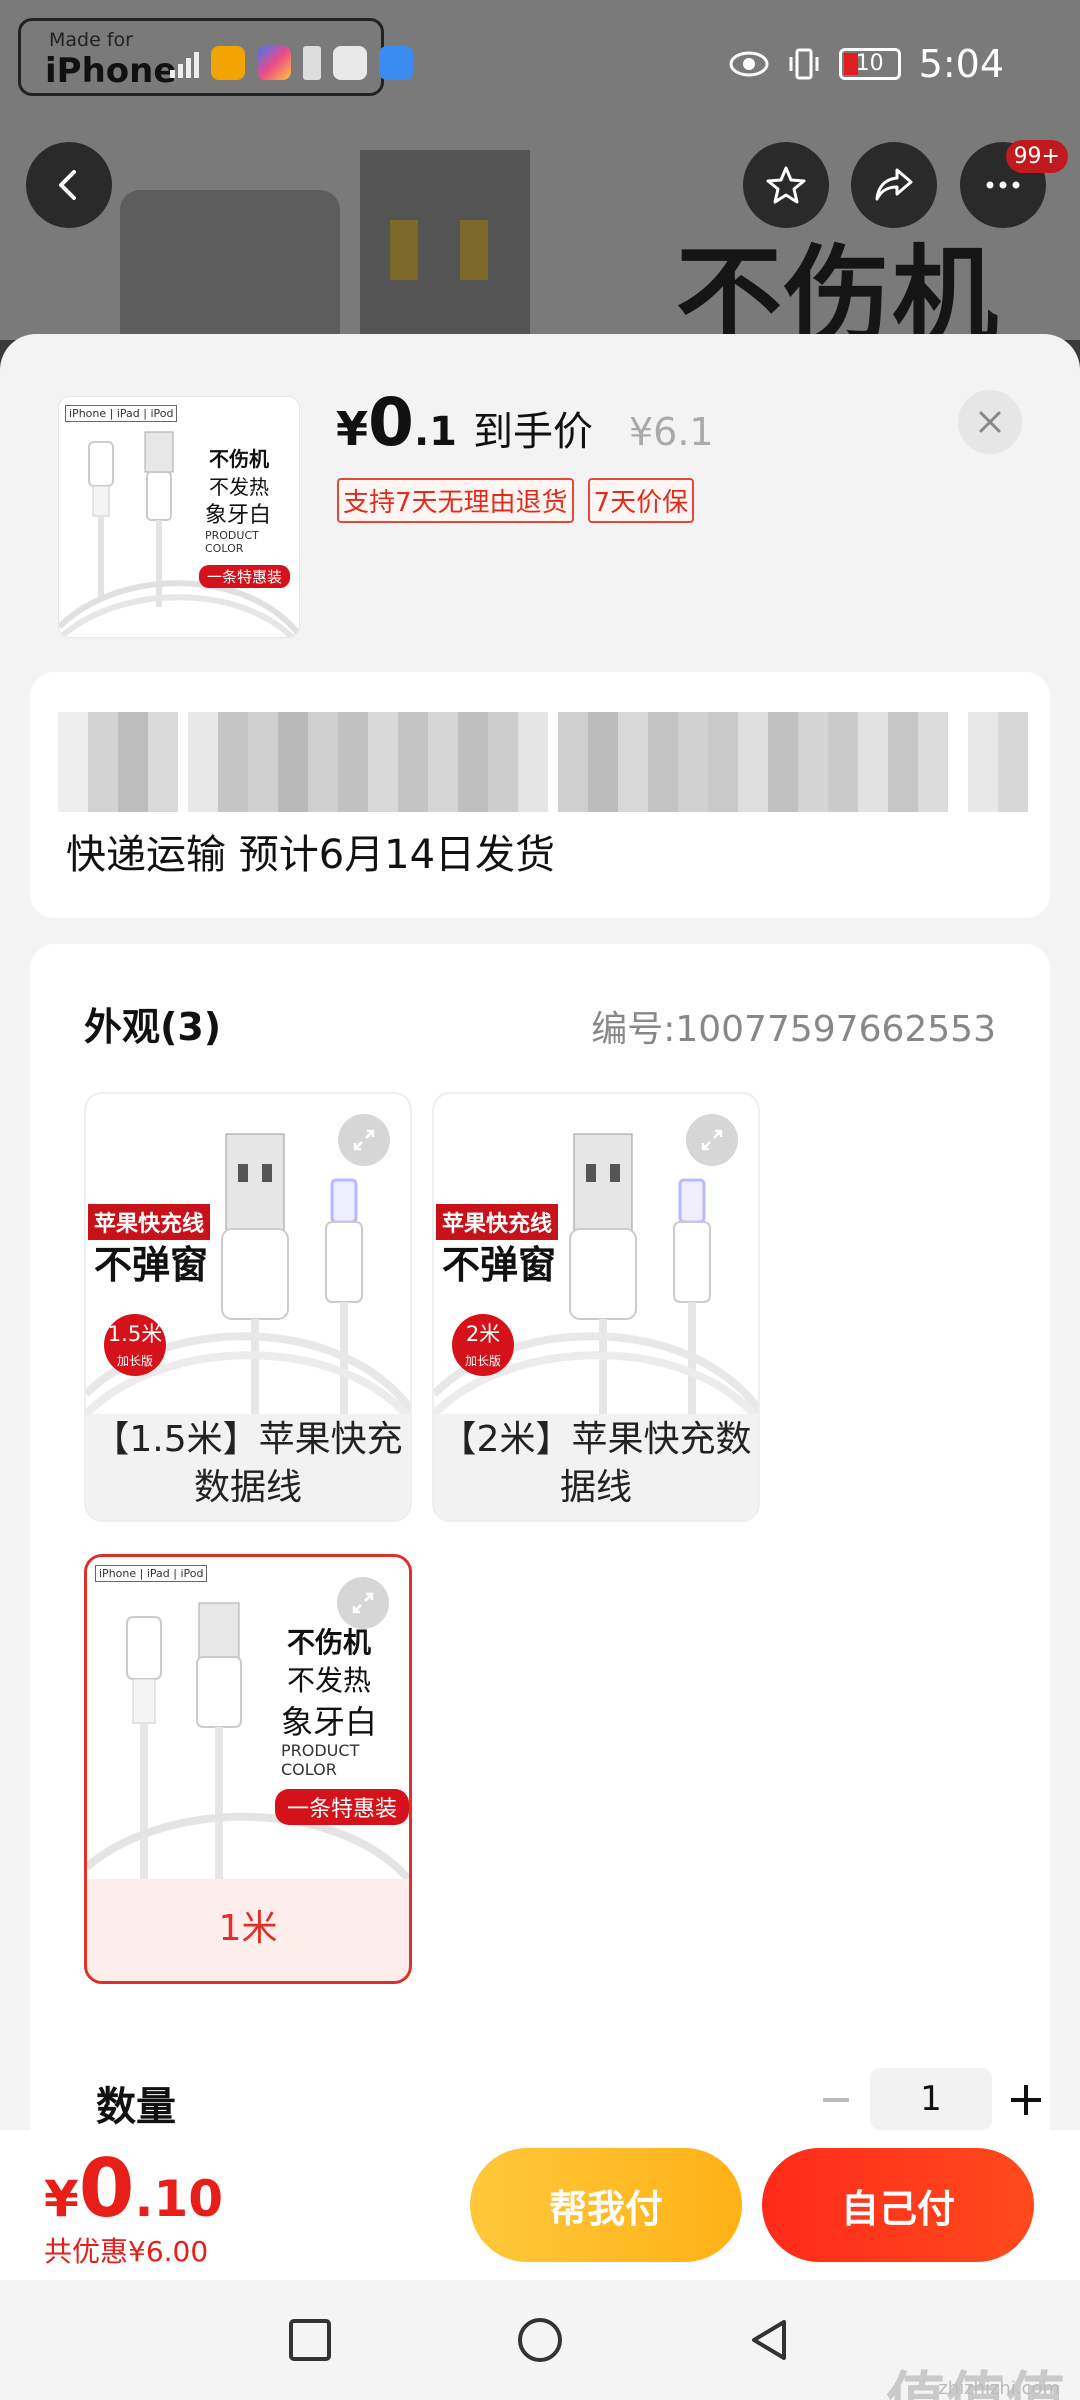 This screenshot has height=2400, width=1080. What do you see at coordinates (671, 432) in the screenshot?
I see `original-price: ¥6.1` at bounding box center [671, 432].